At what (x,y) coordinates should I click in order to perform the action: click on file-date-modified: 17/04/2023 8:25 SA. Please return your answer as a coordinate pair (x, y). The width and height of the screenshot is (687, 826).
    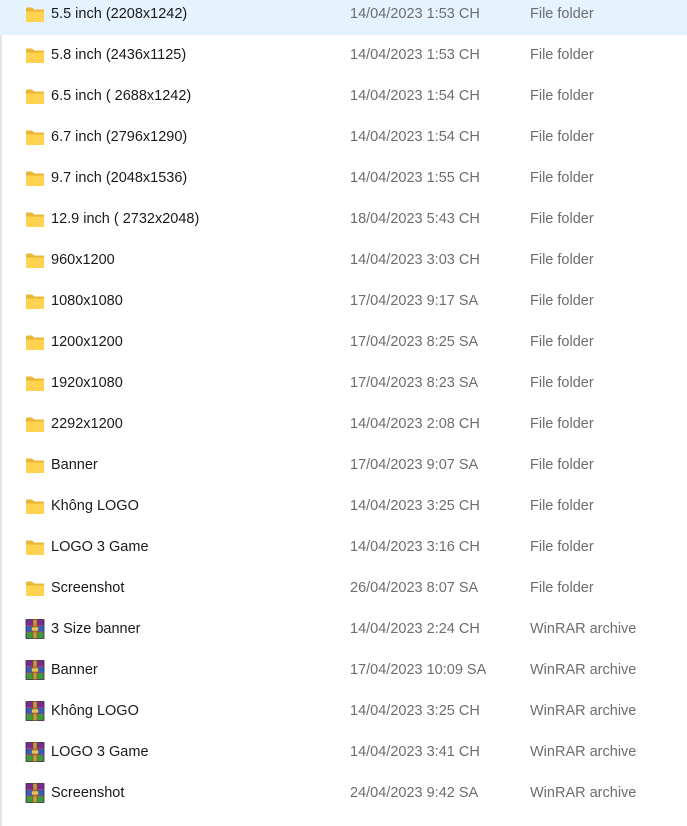
    Looking at the image, I should click on (414, 342).